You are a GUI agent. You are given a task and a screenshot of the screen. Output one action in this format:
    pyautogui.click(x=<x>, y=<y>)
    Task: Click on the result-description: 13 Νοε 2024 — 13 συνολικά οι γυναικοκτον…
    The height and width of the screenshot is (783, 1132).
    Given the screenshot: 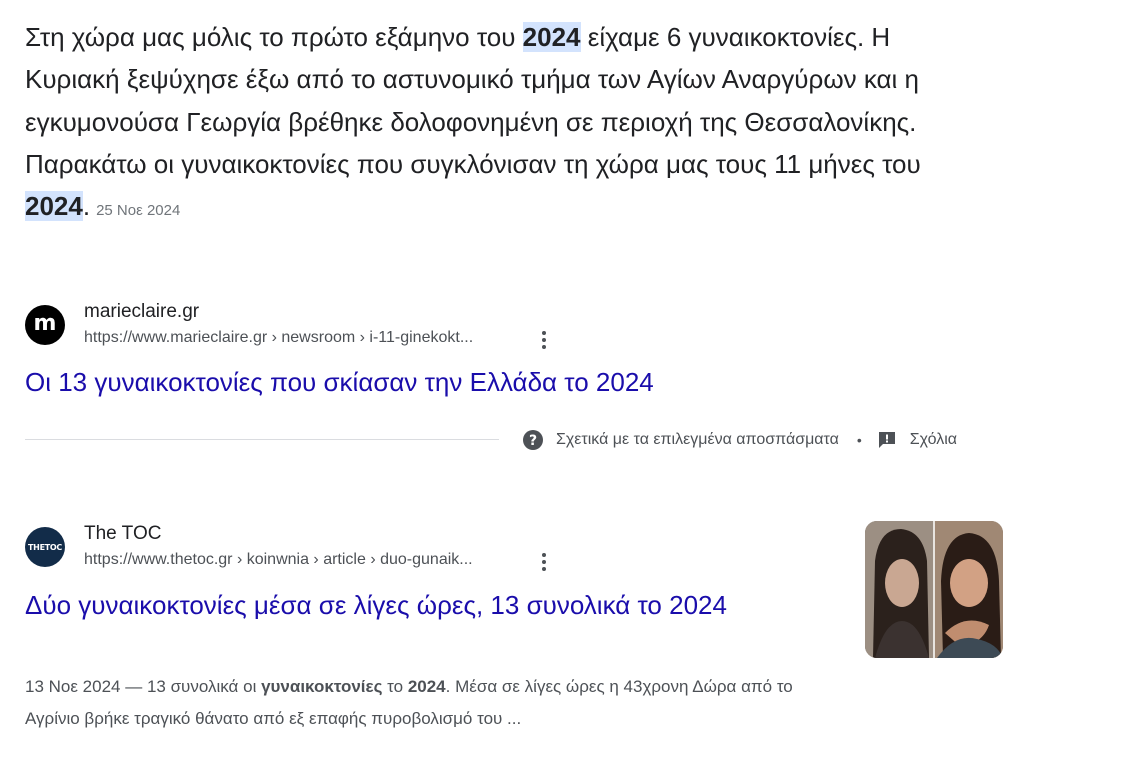 What is the action you would take?
    pyautogui.click(x=415, y=702)
    